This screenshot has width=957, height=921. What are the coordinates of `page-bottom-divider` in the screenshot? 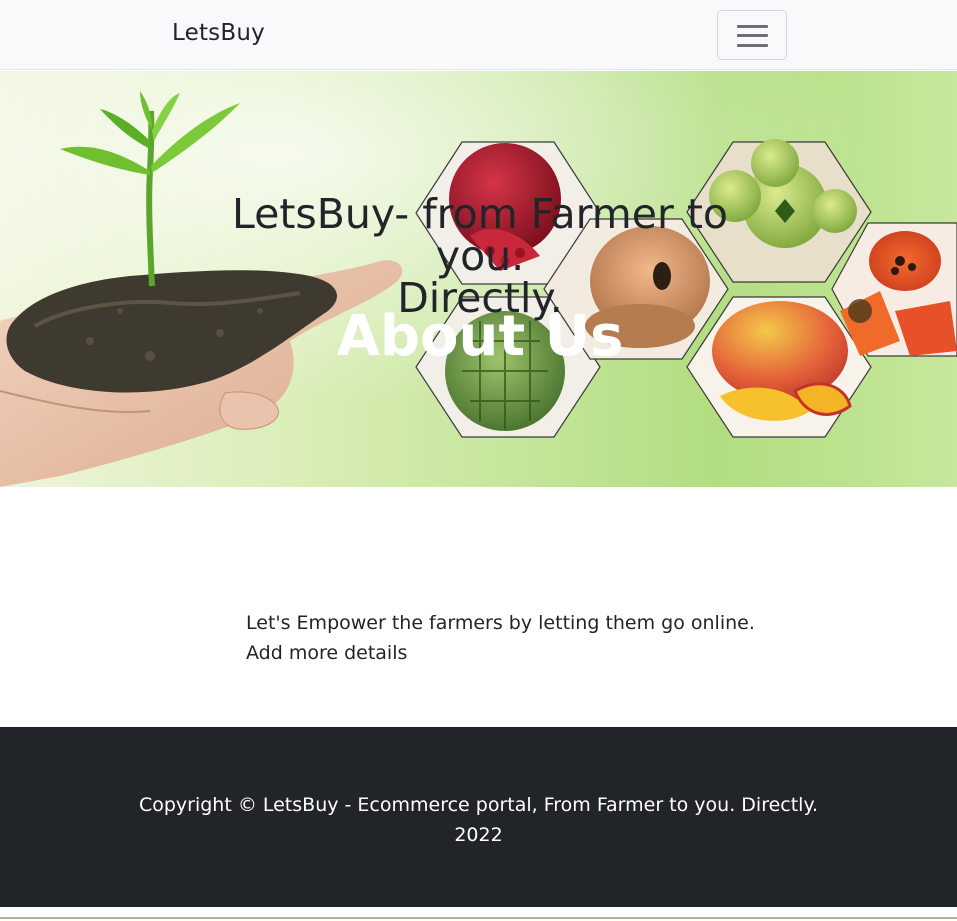 It's located at (478, 918).